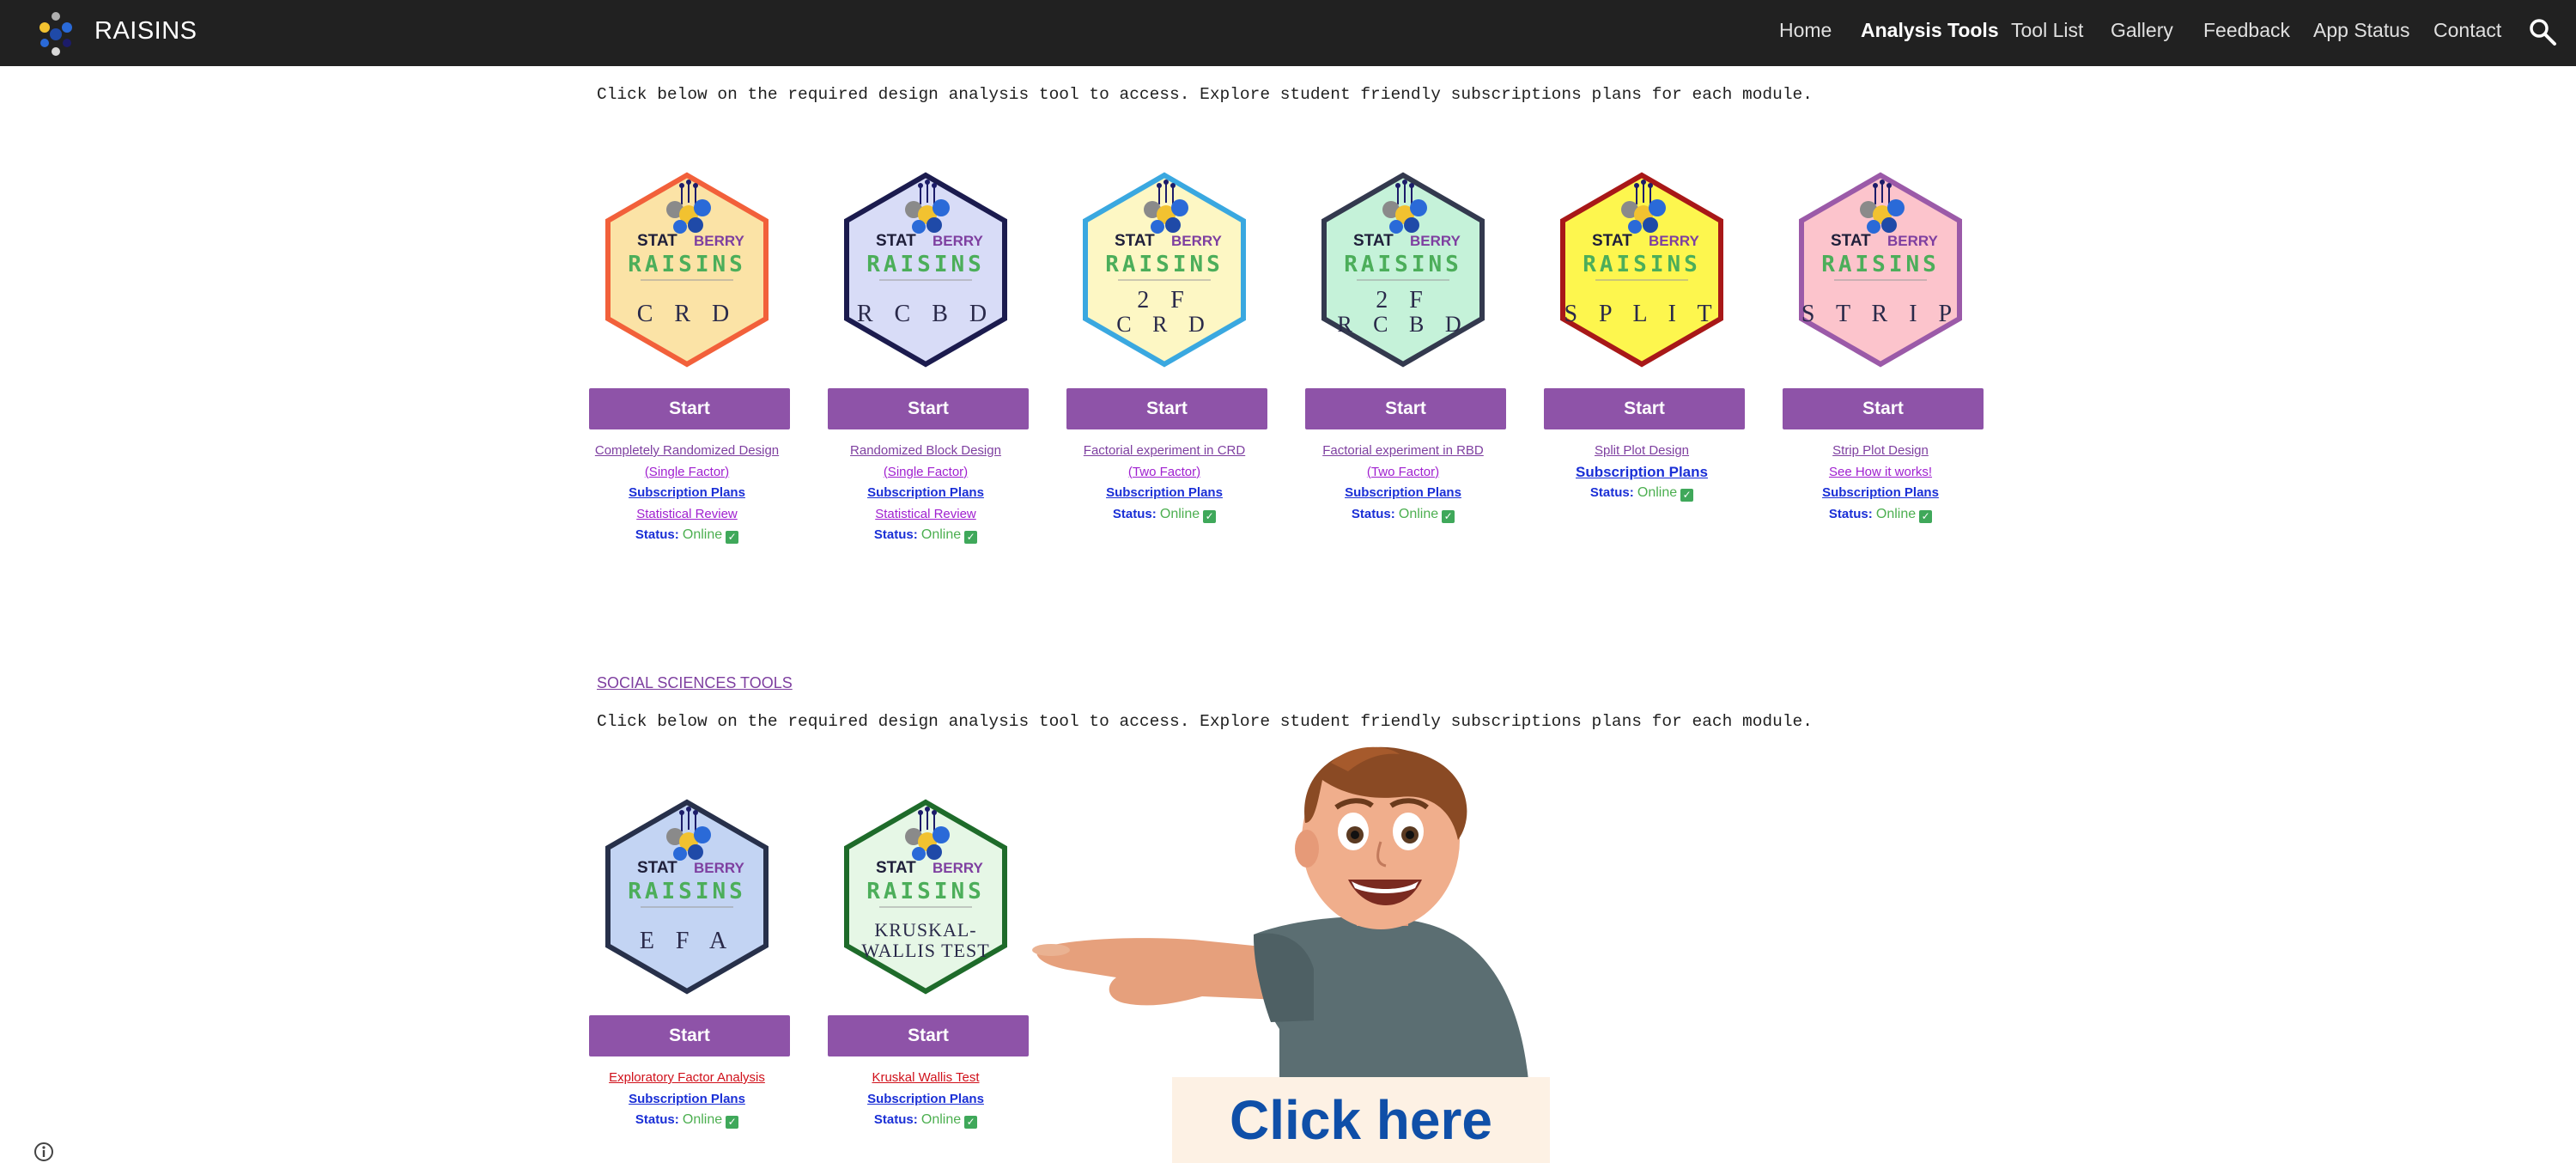 The width and height of the screenshot is (2576, 1163). Describe the element at coordinates (687, 1078) in the screenshot. I see `tool-link: Exploratory Factor Analysis` at that location.